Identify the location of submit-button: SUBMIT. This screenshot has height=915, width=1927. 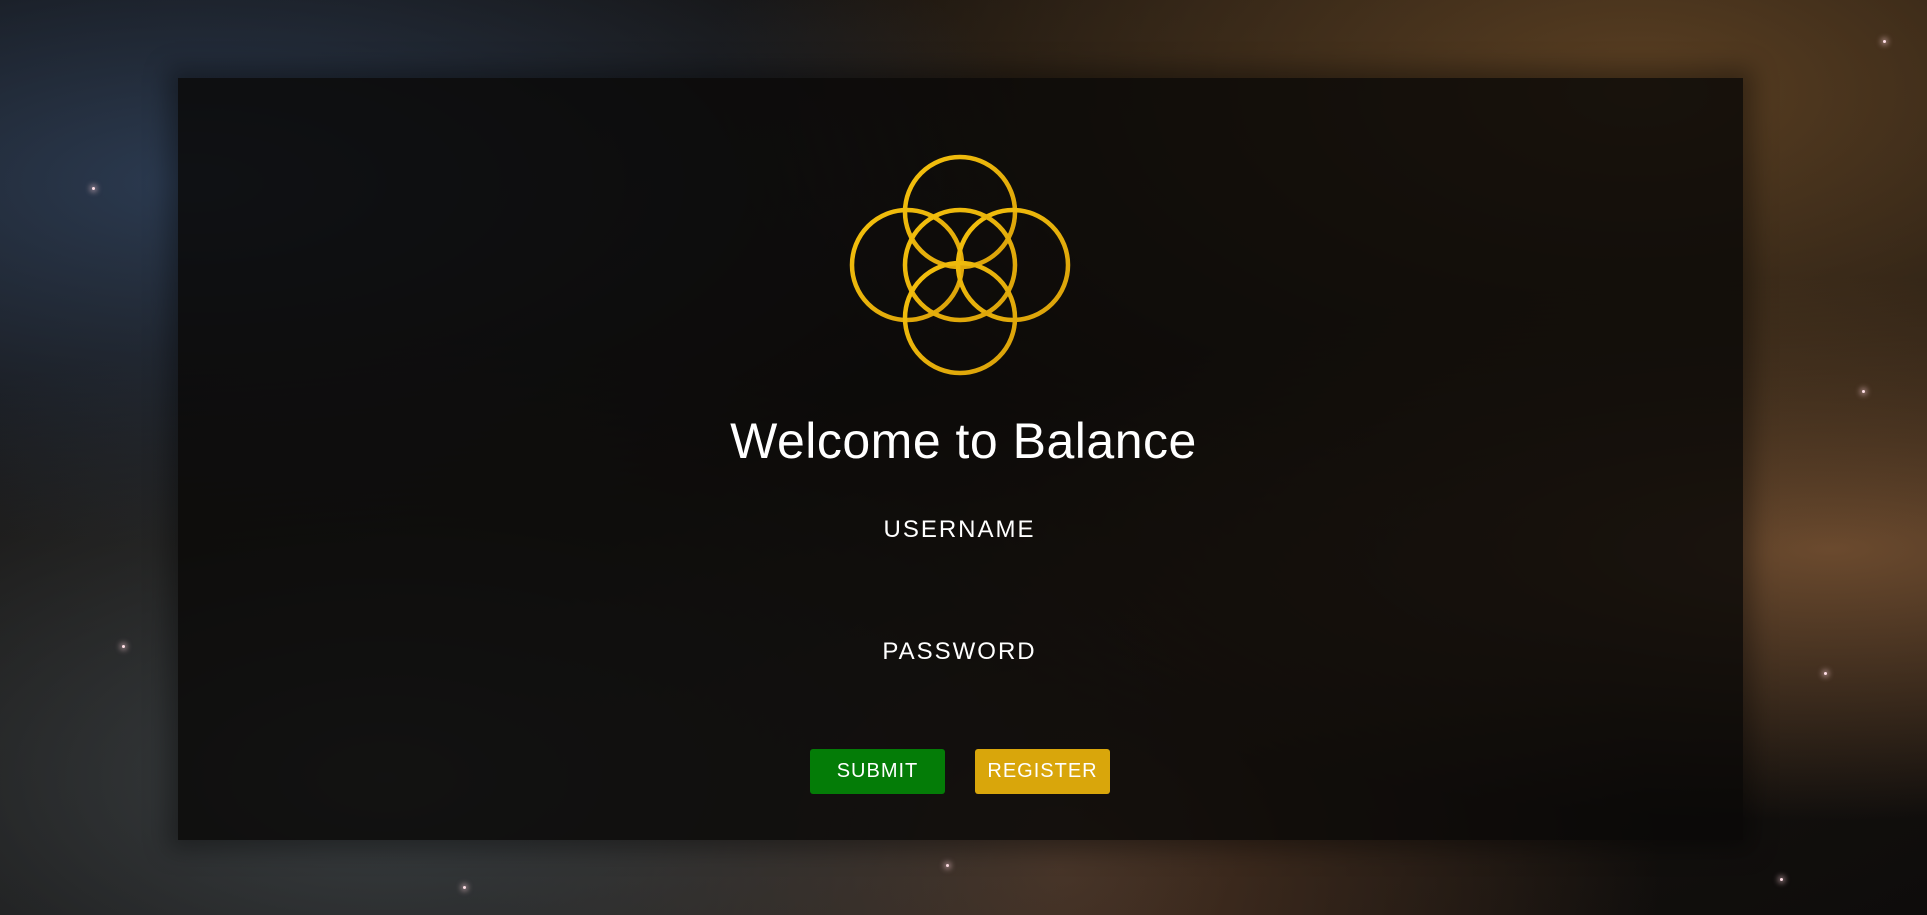
(877, 771).